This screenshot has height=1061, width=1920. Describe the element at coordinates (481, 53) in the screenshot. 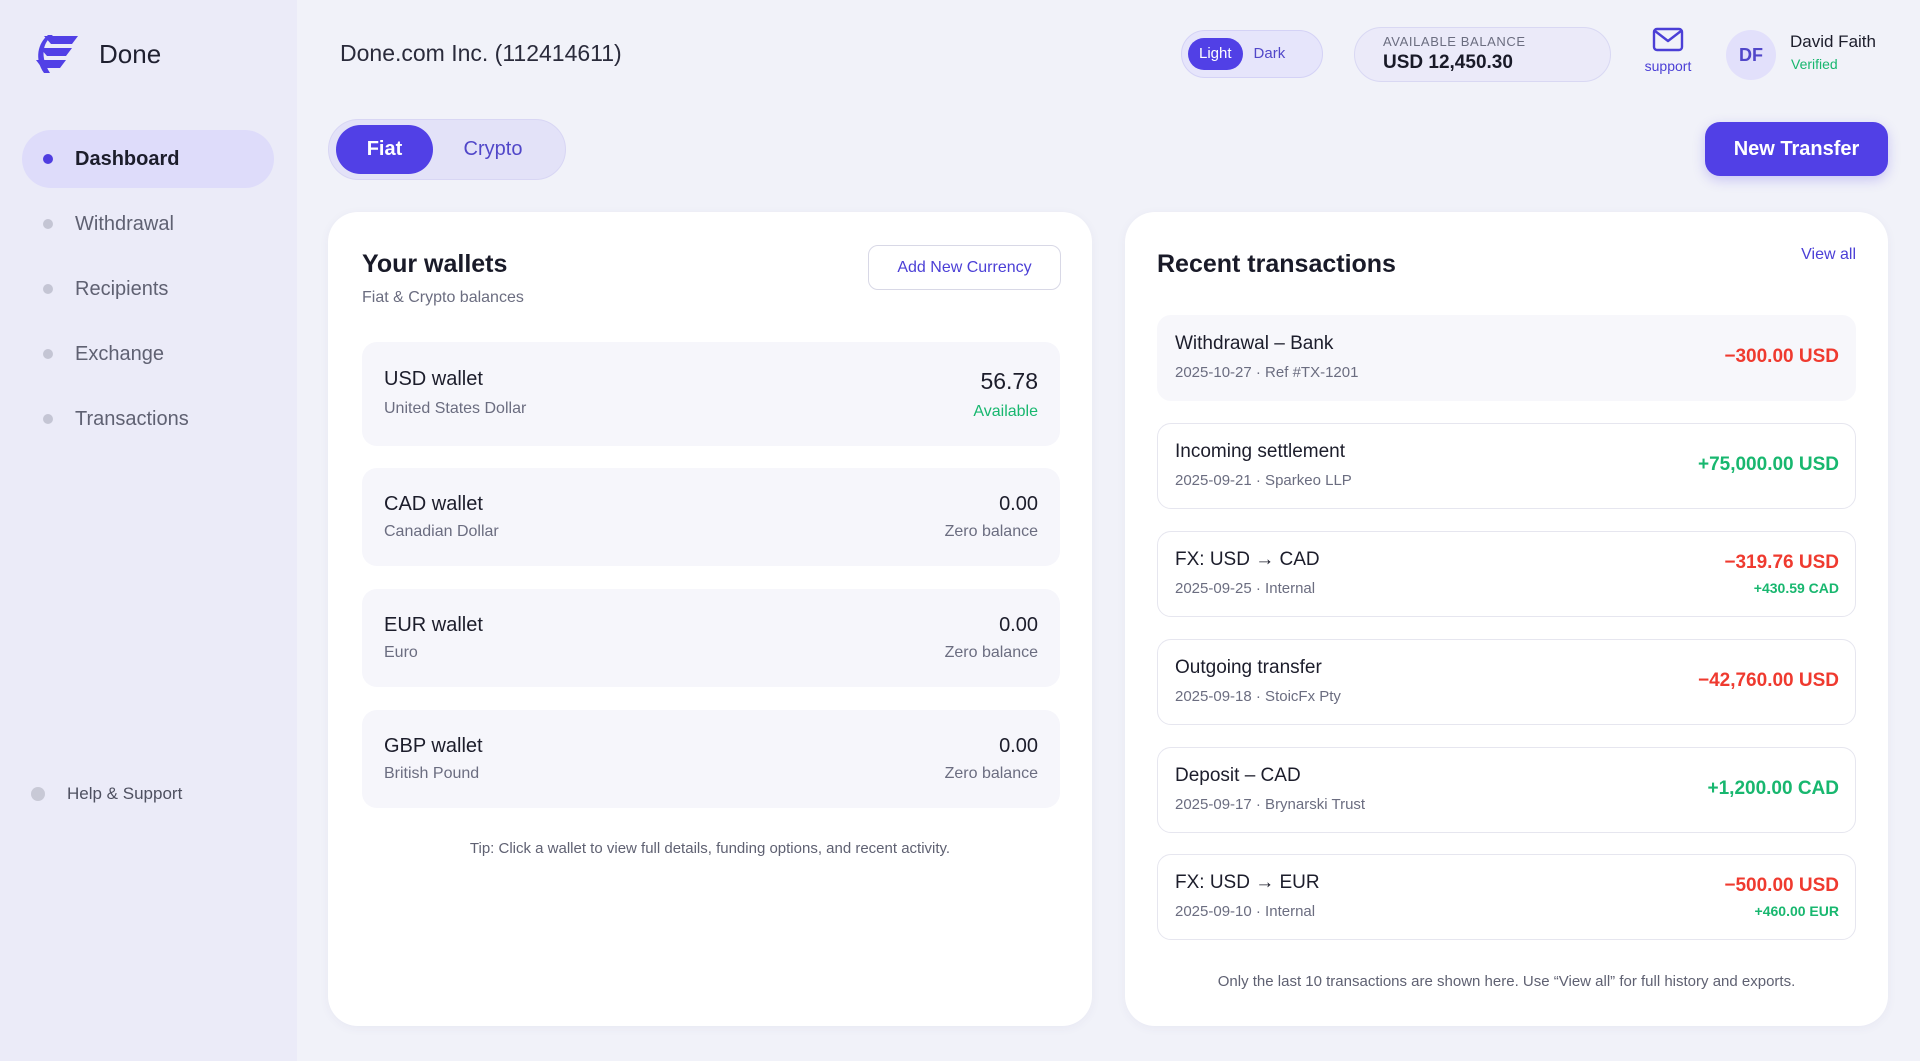

I see `company-name: Done.com Inc. (112414611)` at that location.